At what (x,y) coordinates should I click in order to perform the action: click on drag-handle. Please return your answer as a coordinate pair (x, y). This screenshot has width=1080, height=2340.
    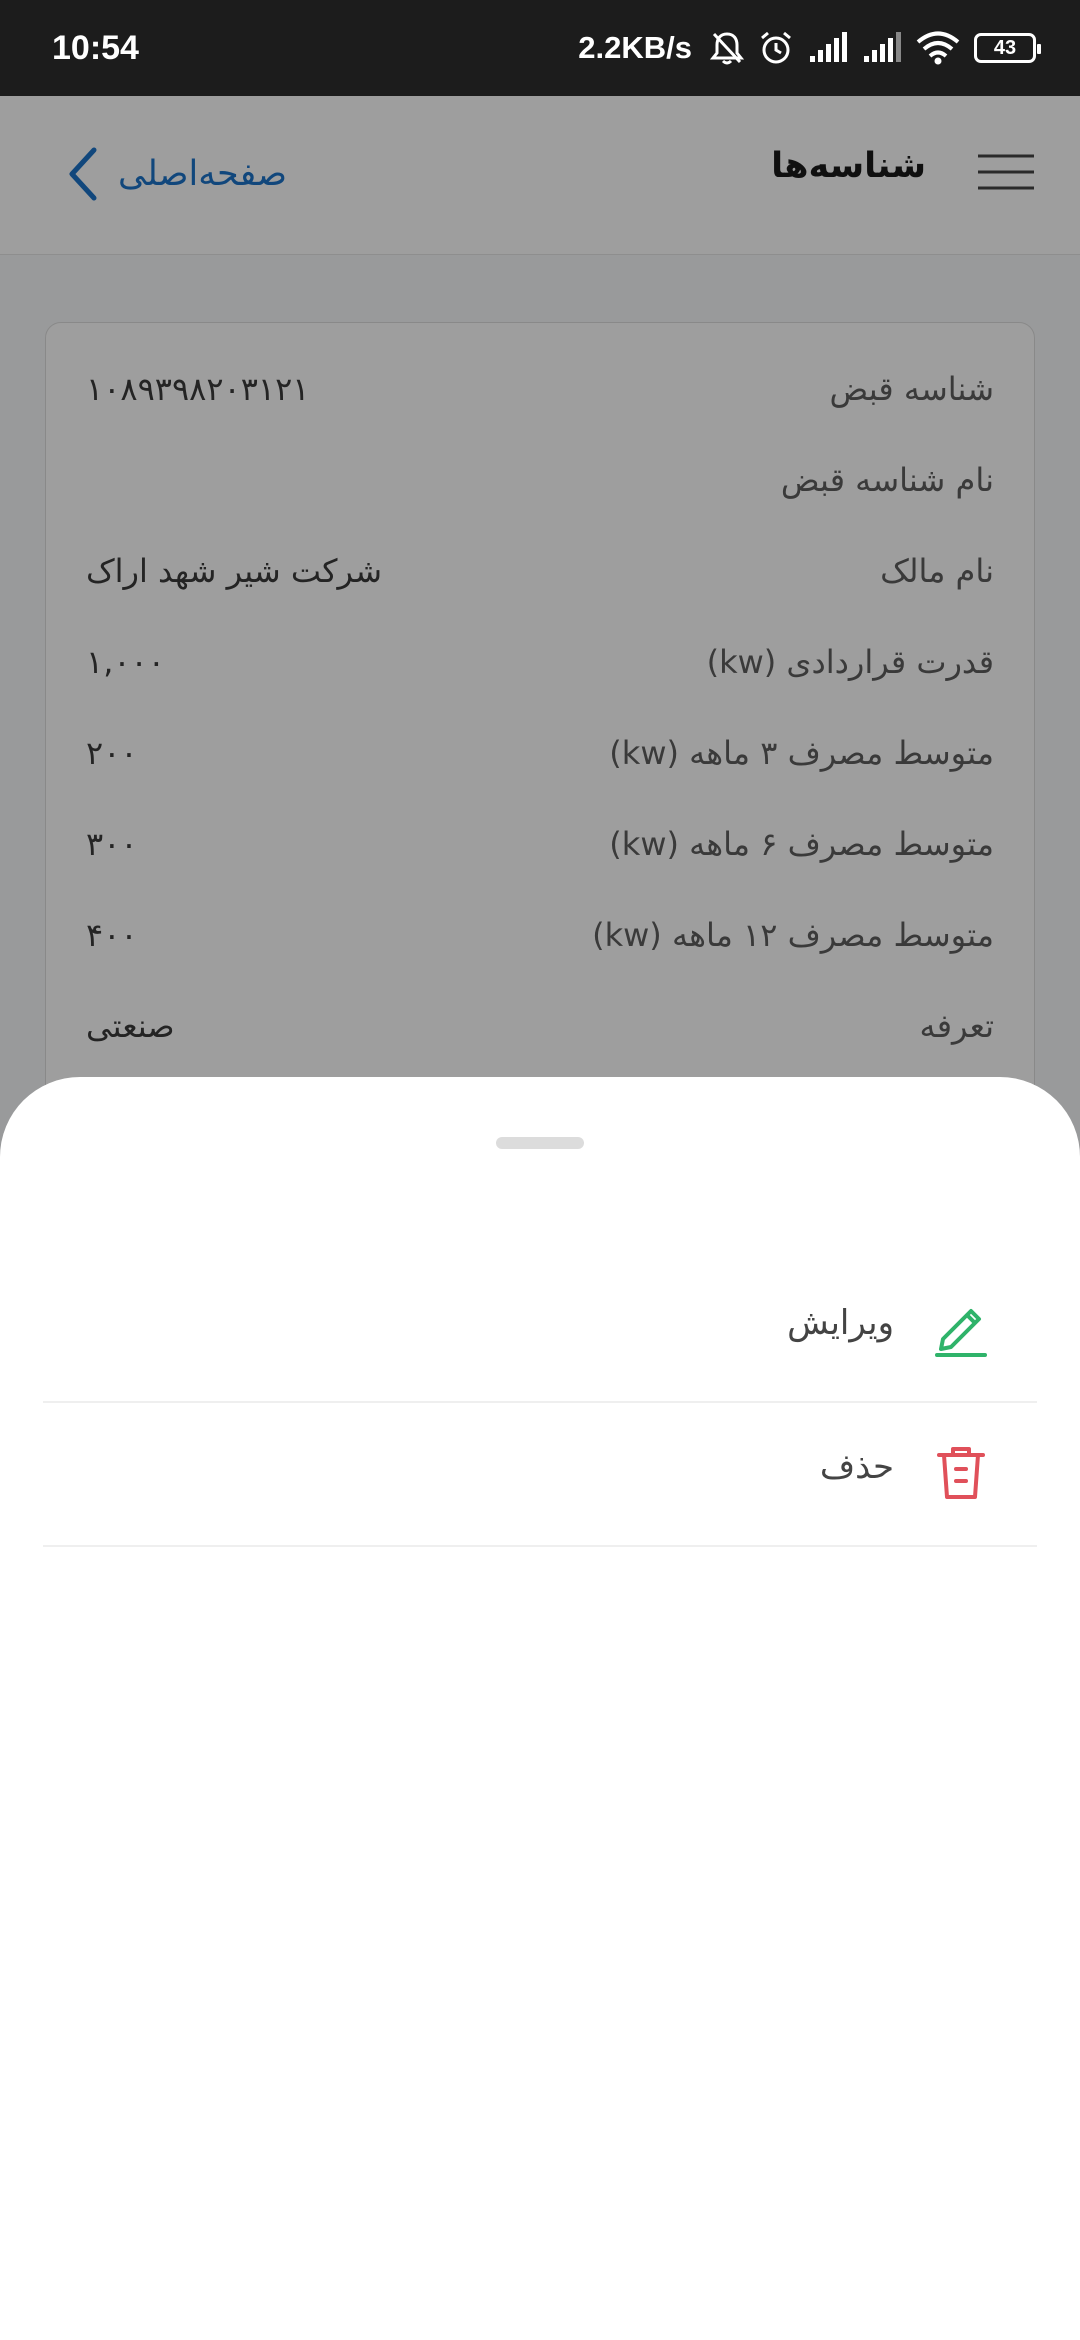
    Looking at the image, I should click on (540, 1143).